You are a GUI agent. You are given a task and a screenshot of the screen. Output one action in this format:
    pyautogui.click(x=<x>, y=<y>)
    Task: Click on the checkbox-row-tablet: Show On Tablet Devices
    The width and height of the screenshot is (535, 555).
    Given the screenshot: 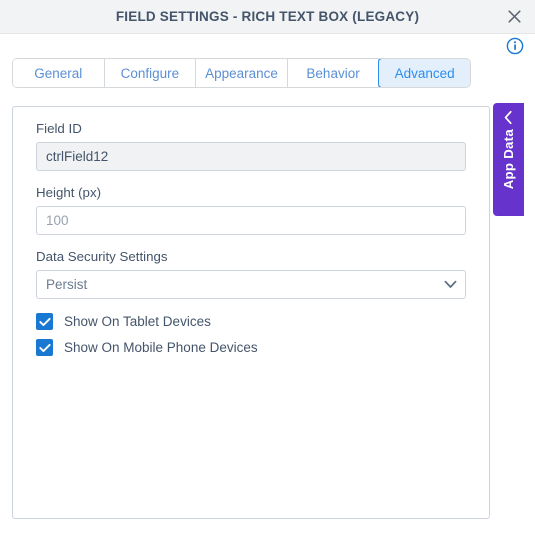 What is the action you would take?
    pyautogui.click(x=251, y=321)
    